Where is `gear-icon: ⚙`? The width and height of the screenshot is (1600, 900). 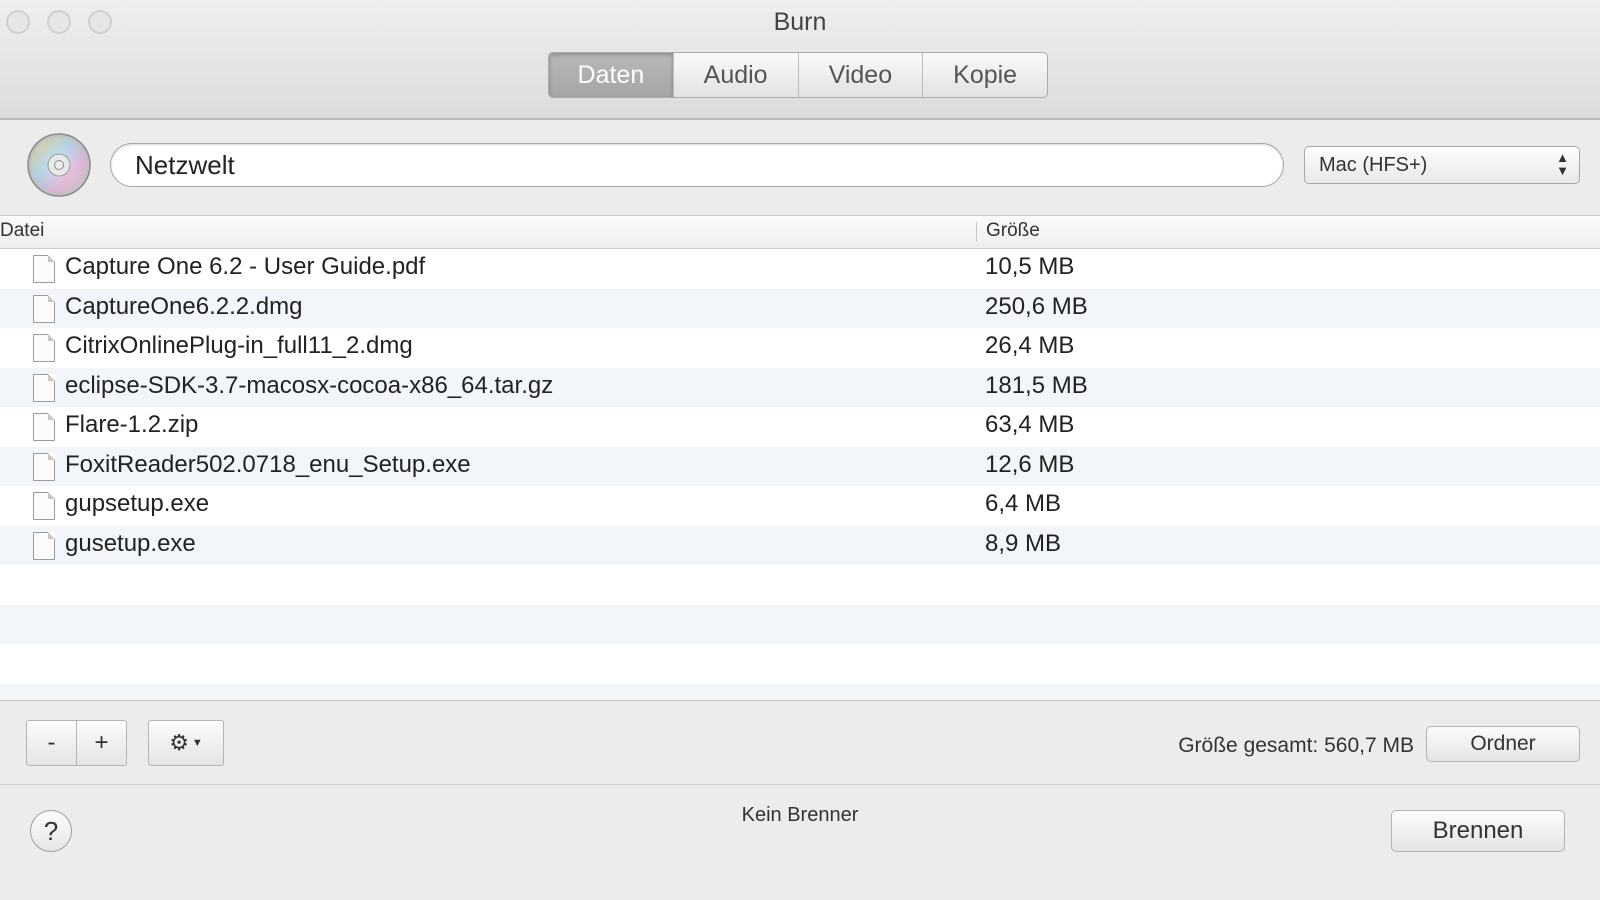
gear-icon: ⚙ is located at coordinates (179, 742).